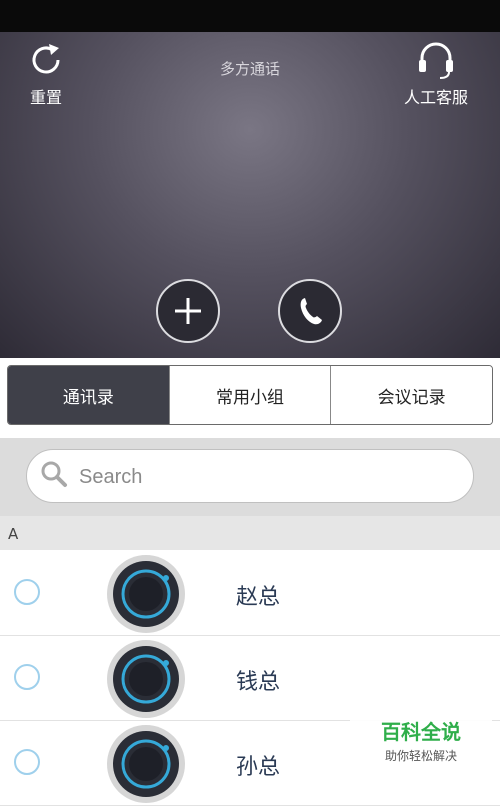 This screenshot has width=500, height=806. I want to click on tab-meeting-records: 会议记录, so click(411, 395).